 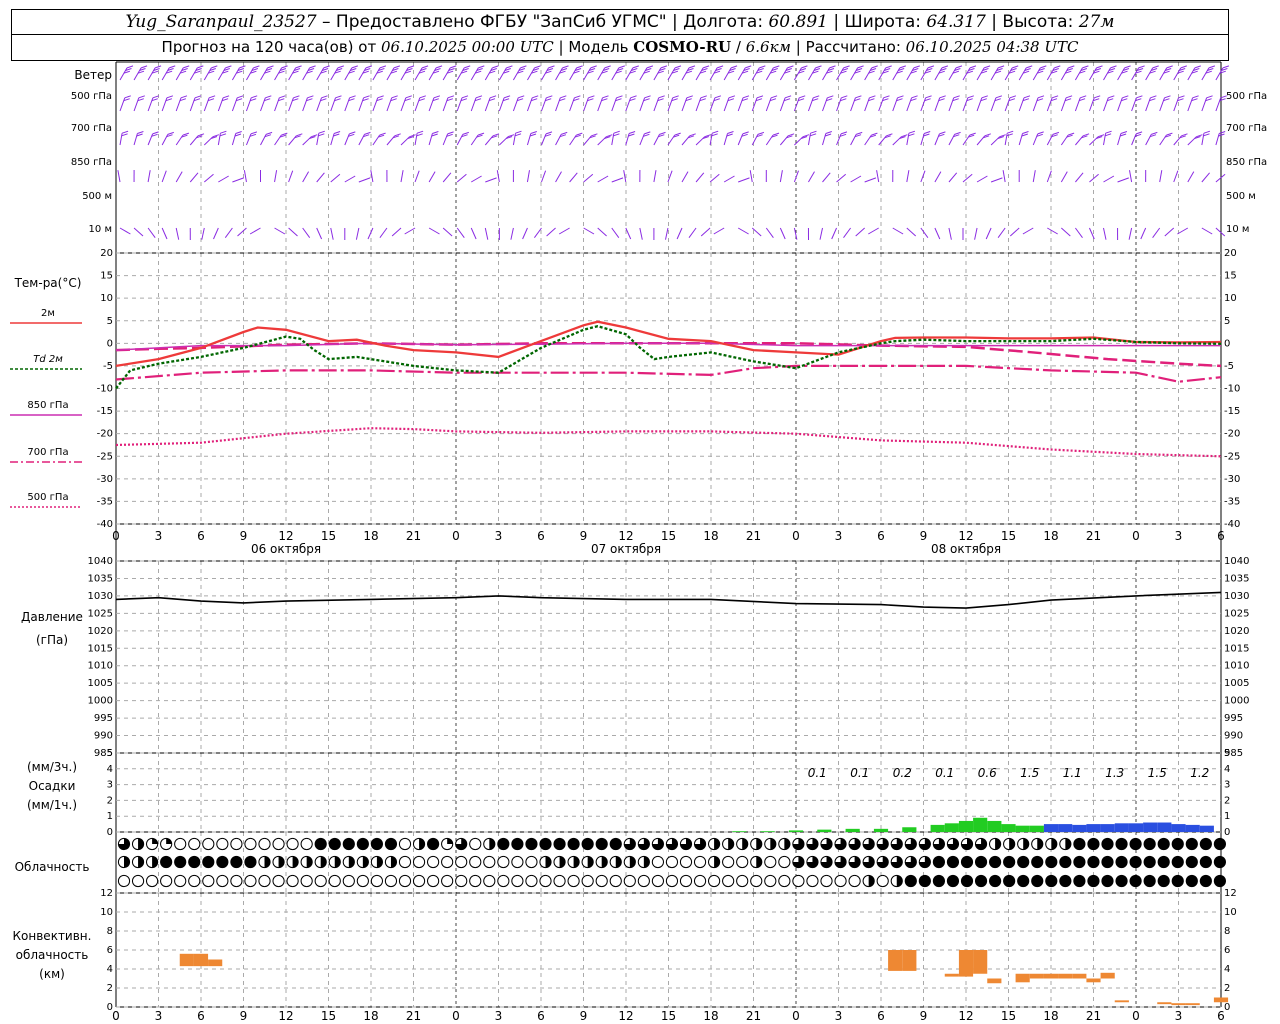 What do you see at coordinates (1050, 1016) in the screenshot?
I see `x-tick-bottom: 18` at bounding box center [1050, 1016].